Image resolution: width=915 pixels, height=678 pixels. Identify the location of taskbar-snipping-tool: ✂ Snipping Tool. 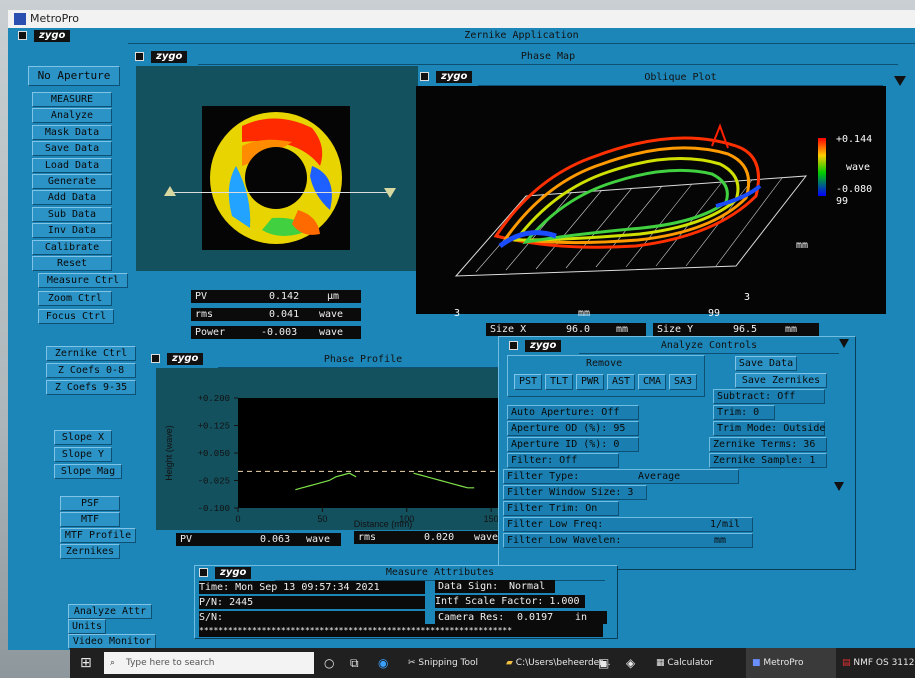
(443, 663).